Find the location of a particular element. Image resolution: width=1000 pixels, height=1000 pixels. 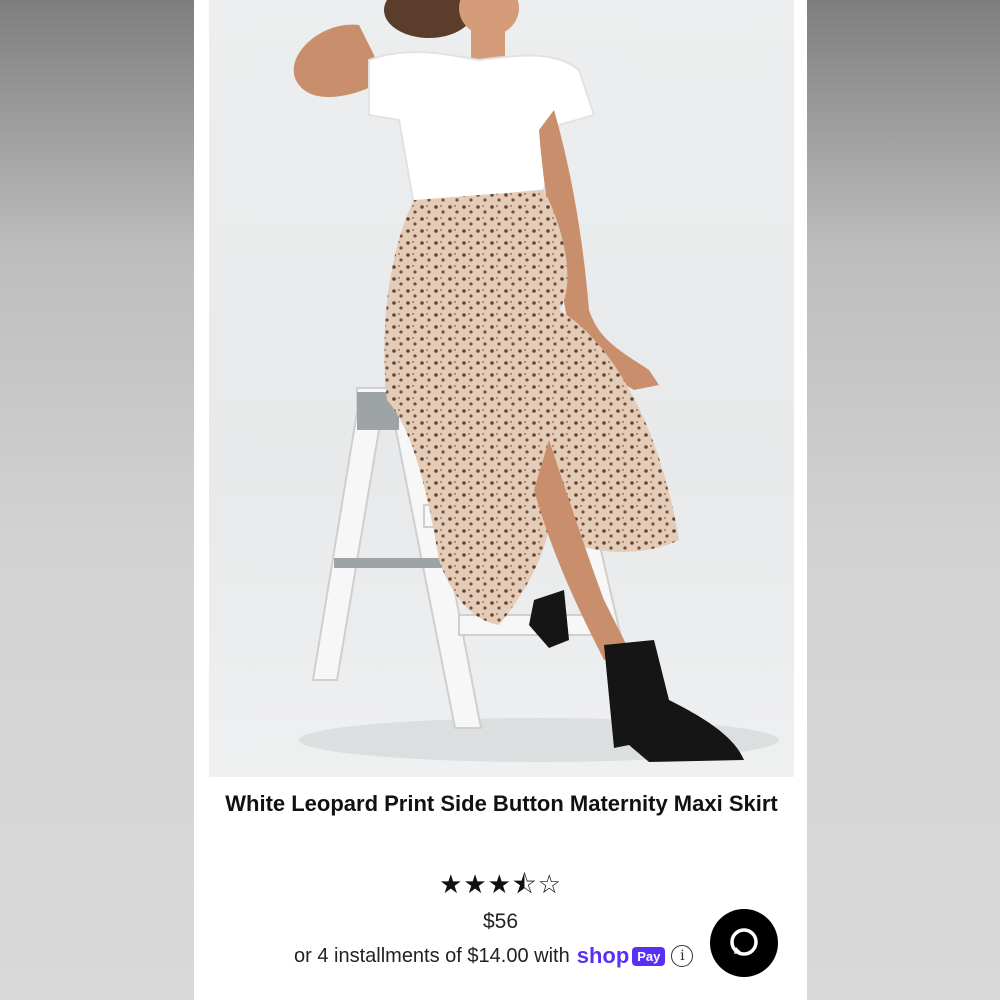

chat-icon is located at coordinates (744, 942).